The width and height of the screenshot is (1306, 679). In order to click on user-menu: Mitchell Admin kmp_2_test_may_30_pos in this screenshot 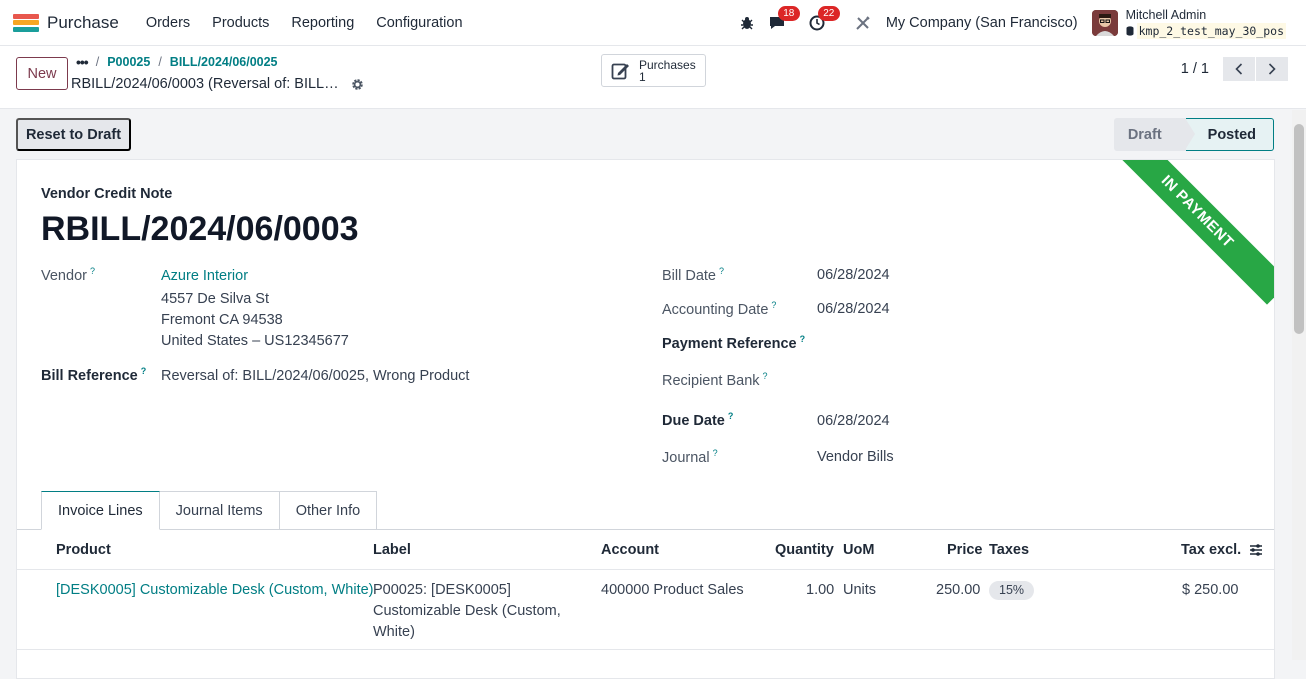, I will do `click(1206, 23)`.